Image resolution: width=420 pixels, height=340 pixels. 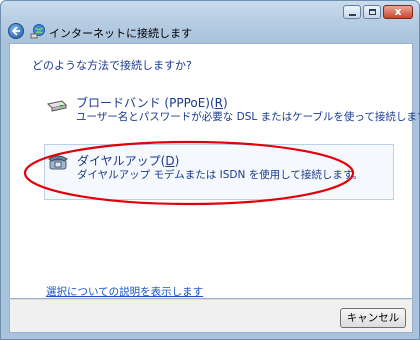 I want to click on dialup-telephone-icon, so click(x=58, y=162).